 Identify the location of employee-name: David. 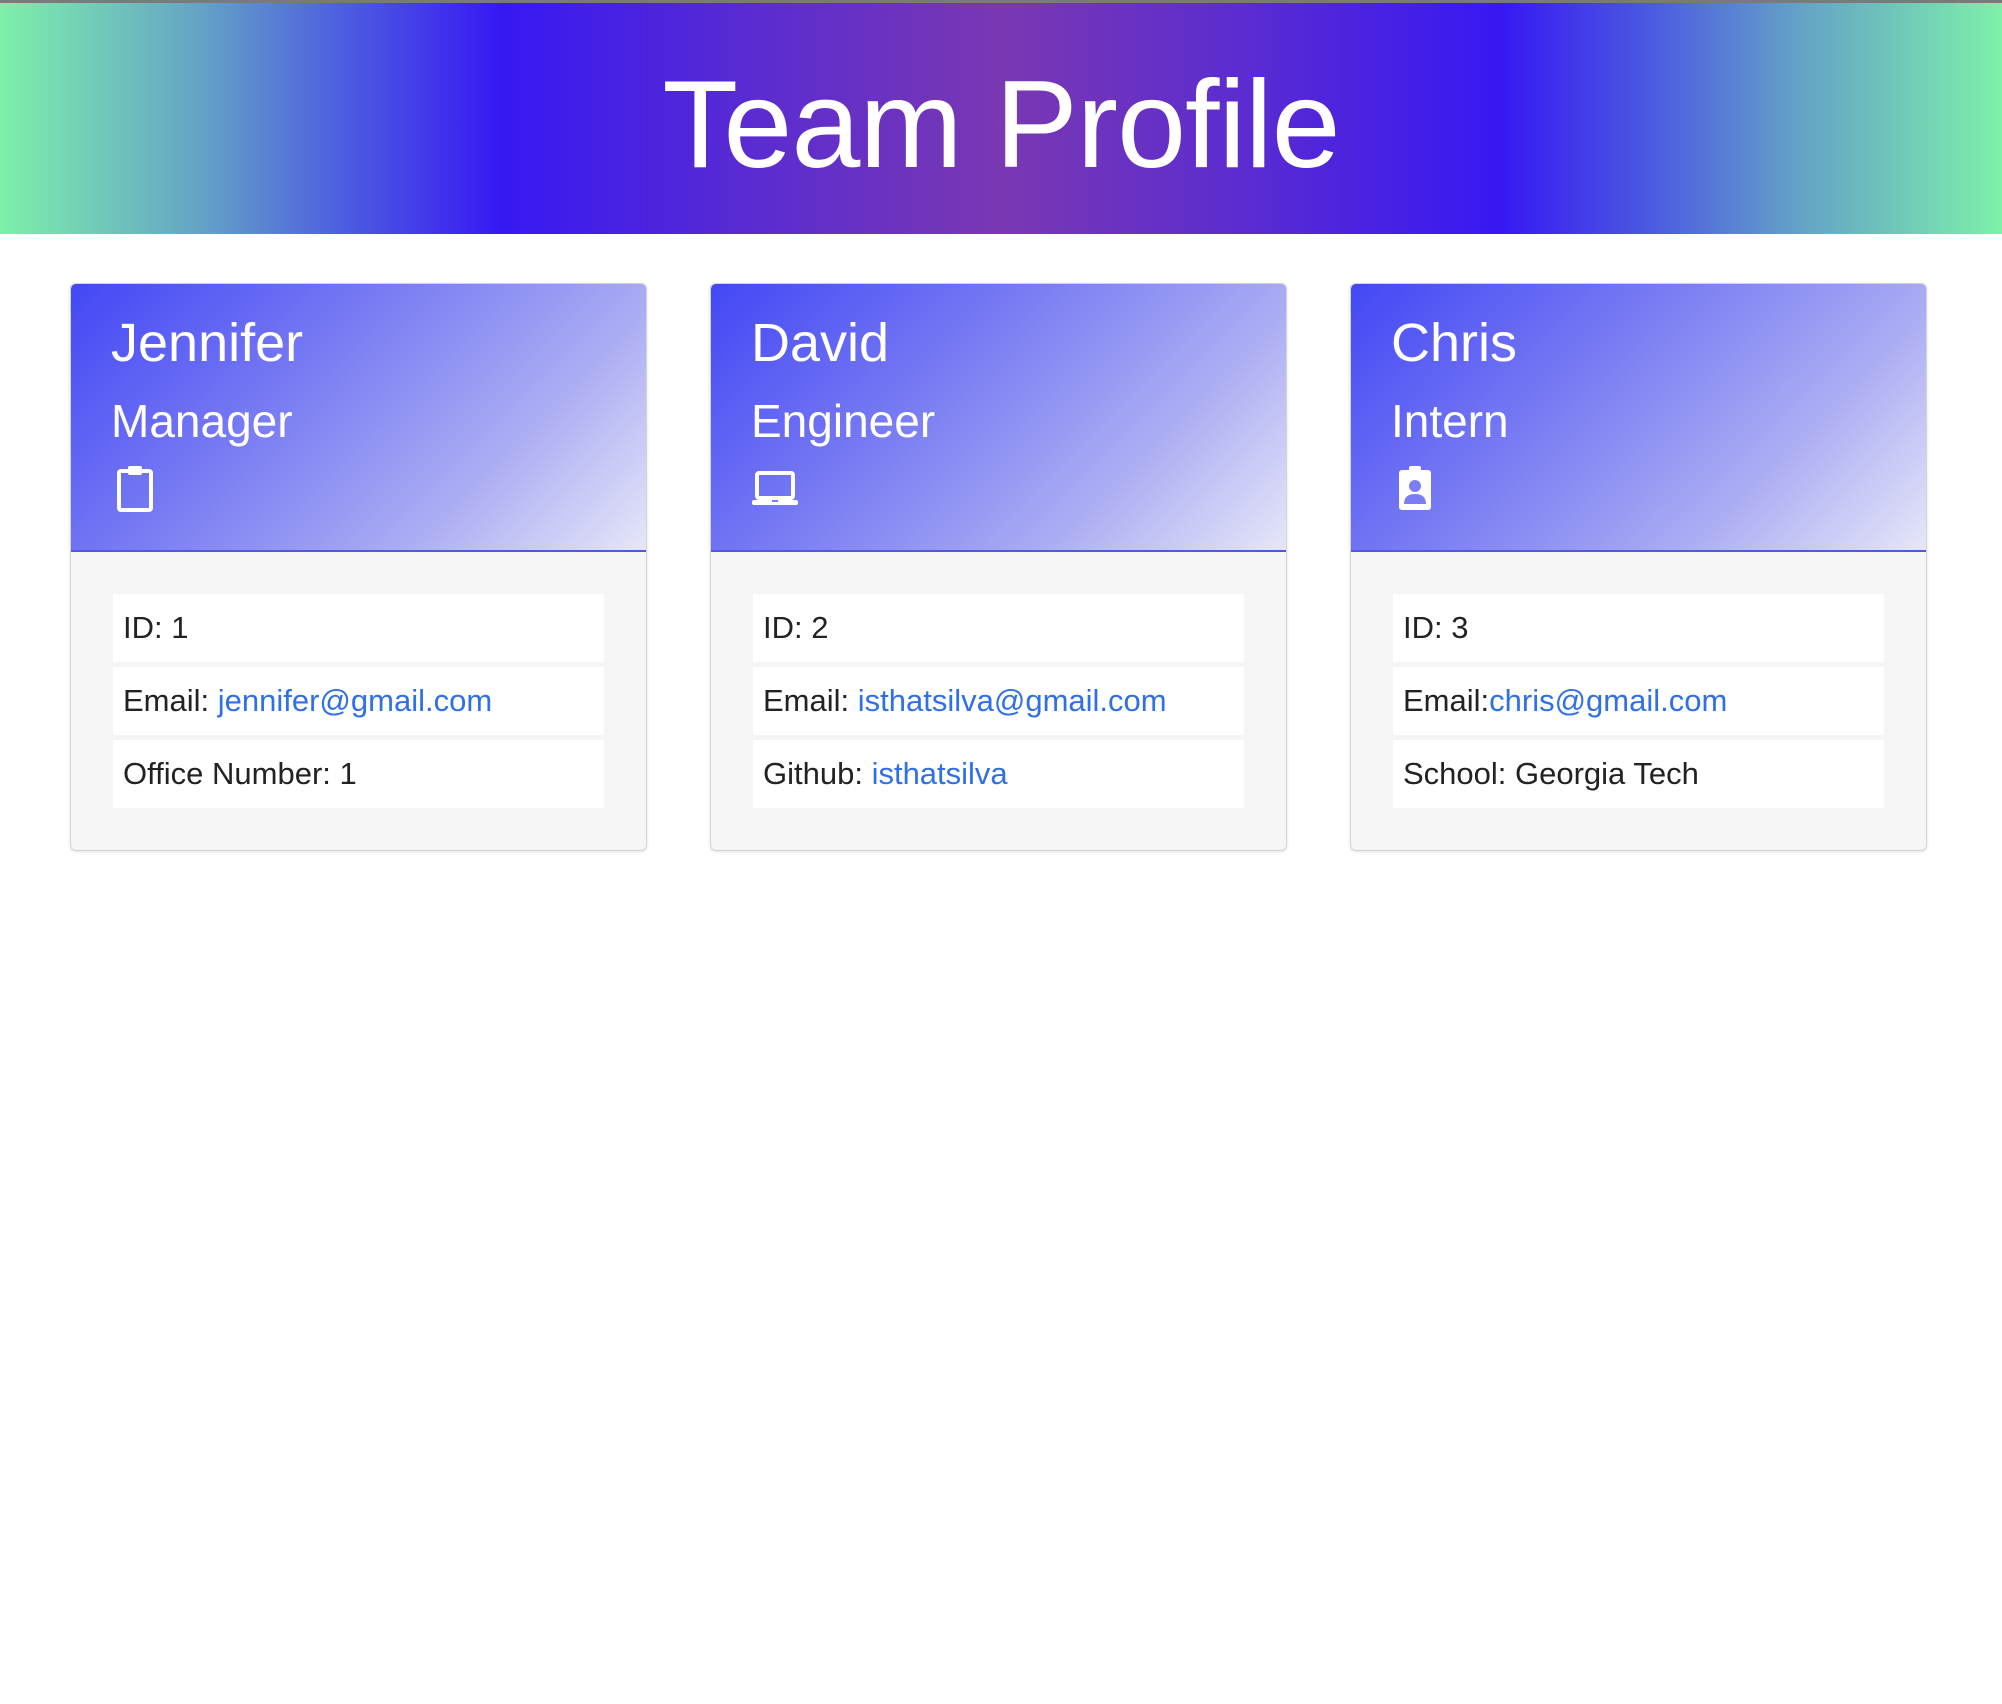
(820, 343).